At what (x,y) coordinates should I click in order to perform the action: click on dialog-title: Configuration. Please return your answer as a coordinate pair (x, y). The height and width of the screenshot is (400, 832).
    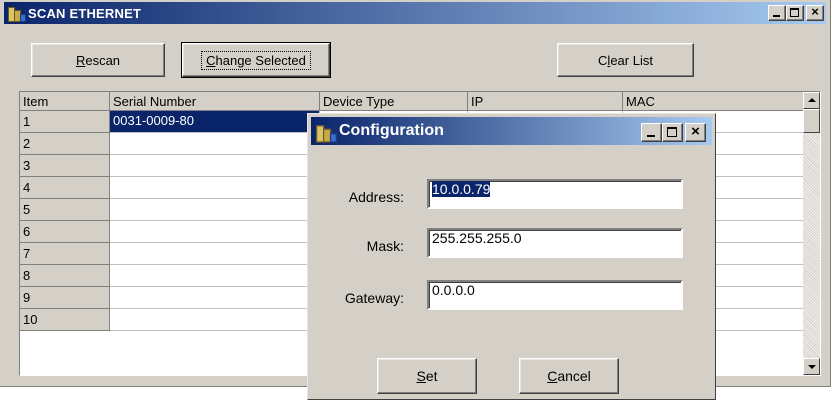
    Looking at the image, I should click on (391, 130).